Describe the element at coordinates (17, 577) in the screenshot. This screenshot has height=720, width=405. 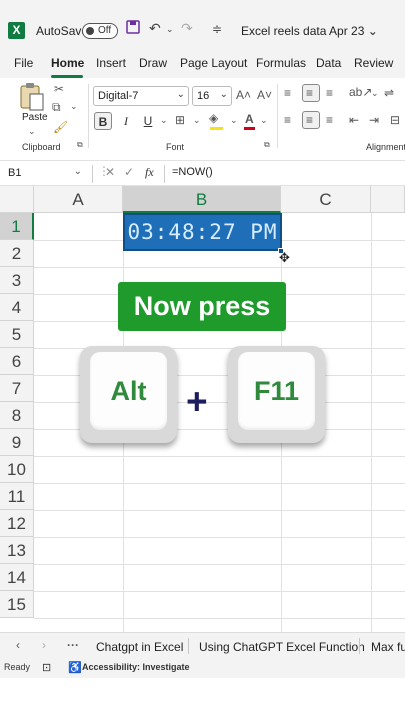
I see `row-header-14: 14` at that location.